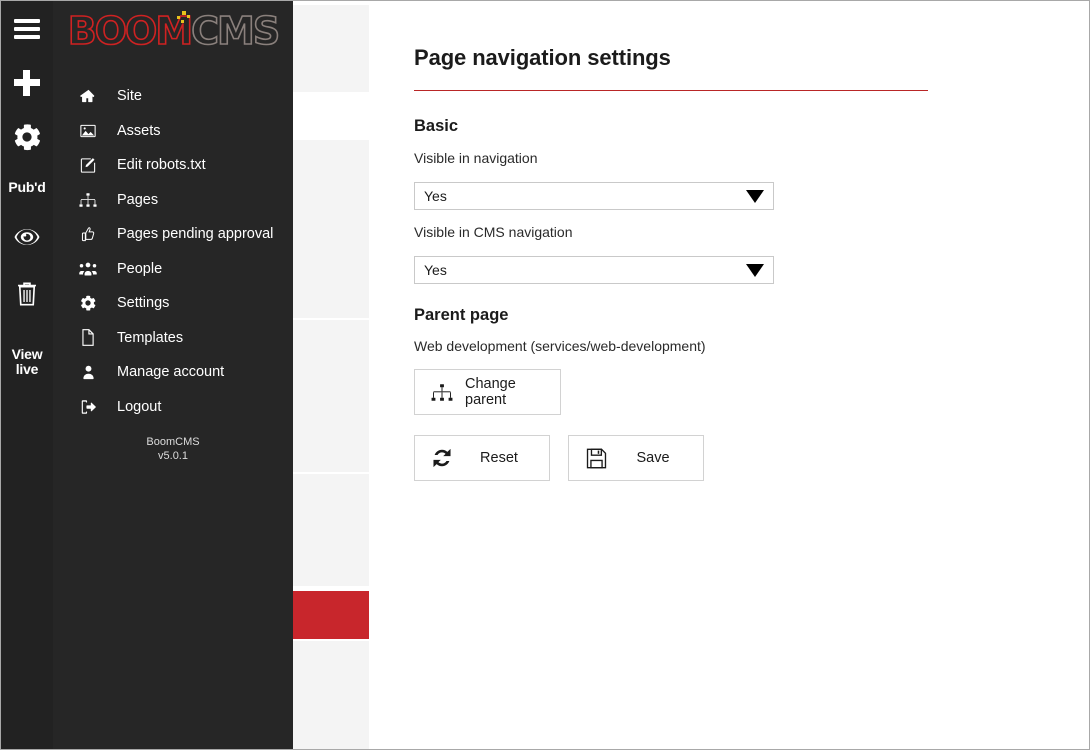 Image resolution: width=1090 pixels, height=750 pixels. I want to click on select-visible-in-navigation: Yes, so click(594, 196).